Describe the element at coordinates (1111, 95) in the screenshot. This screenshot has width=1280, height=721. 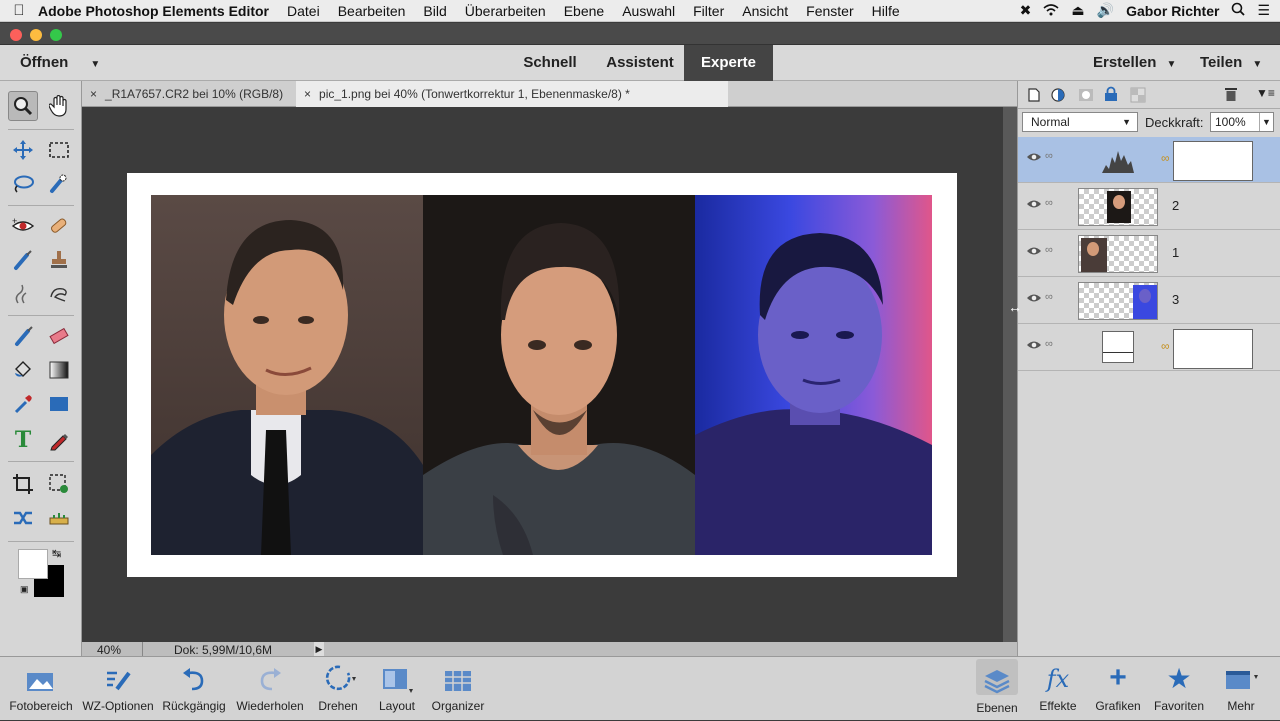
I see `lock-layer-icon` at that location.